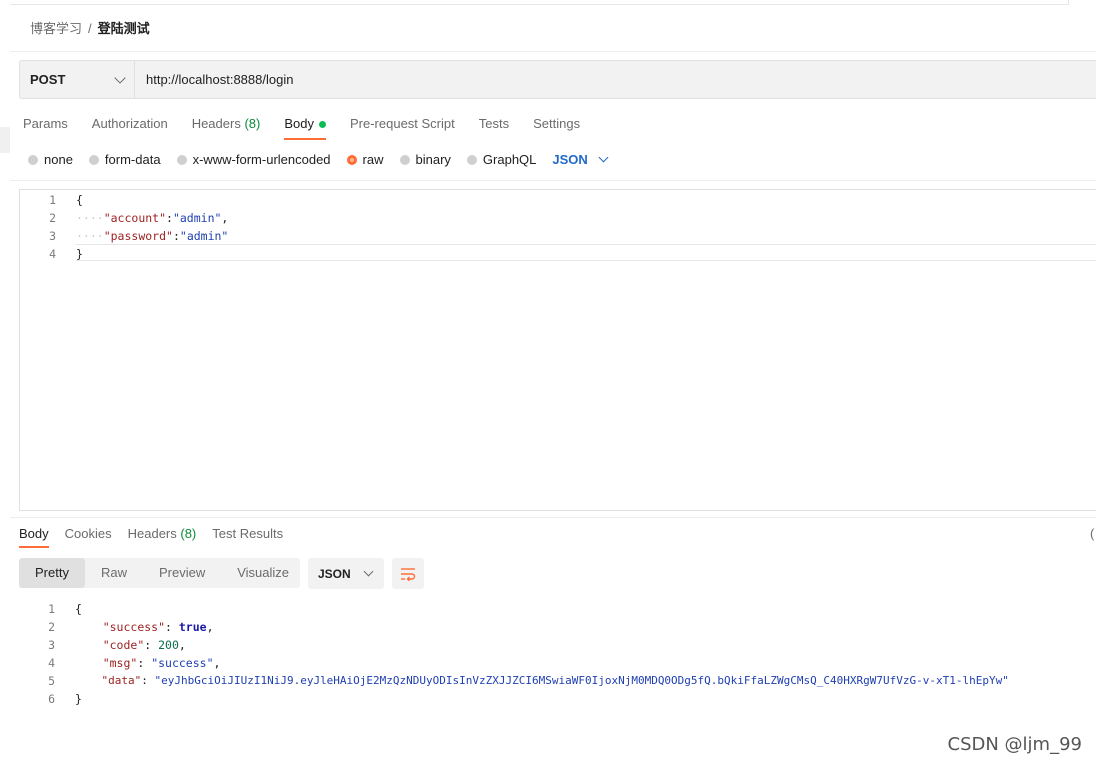  What do you see at coordinates (161, 663) in the screenshot?
I see `code-line: "msg": "success",` at bounding box center [161, 663].